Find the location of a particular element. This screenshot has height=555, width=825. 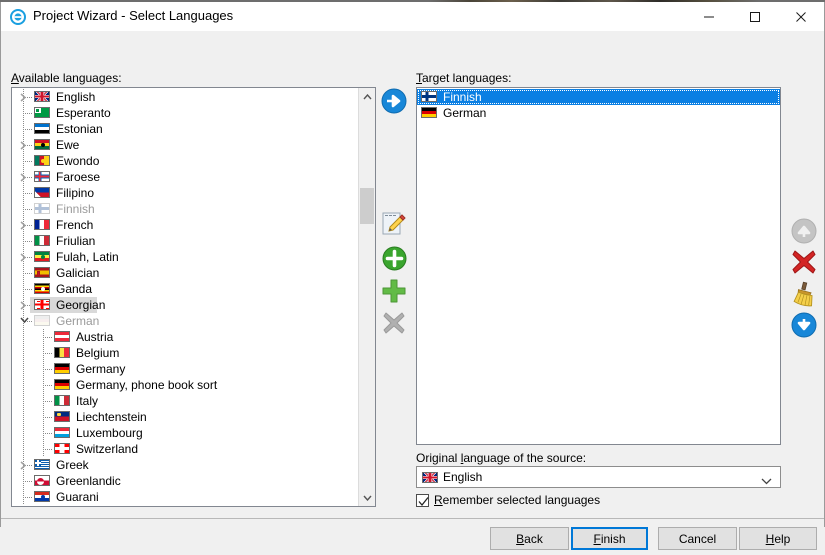

flag-fo-icon is located at coordinates (42, 176).